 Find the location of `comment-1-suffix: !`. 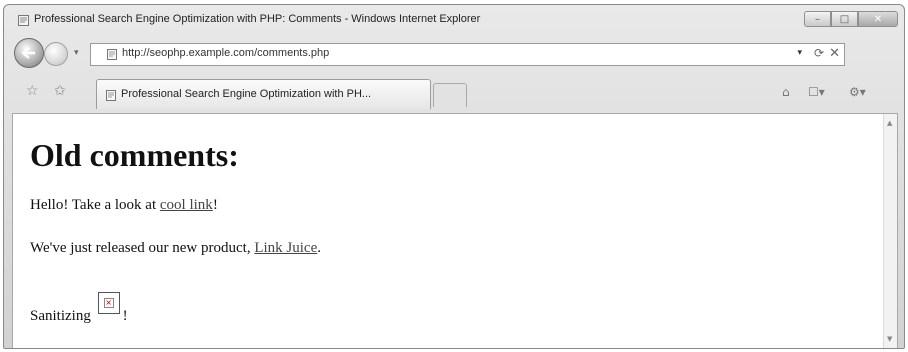

comment-1-suffix: ! is located at coordinates (215, 205).